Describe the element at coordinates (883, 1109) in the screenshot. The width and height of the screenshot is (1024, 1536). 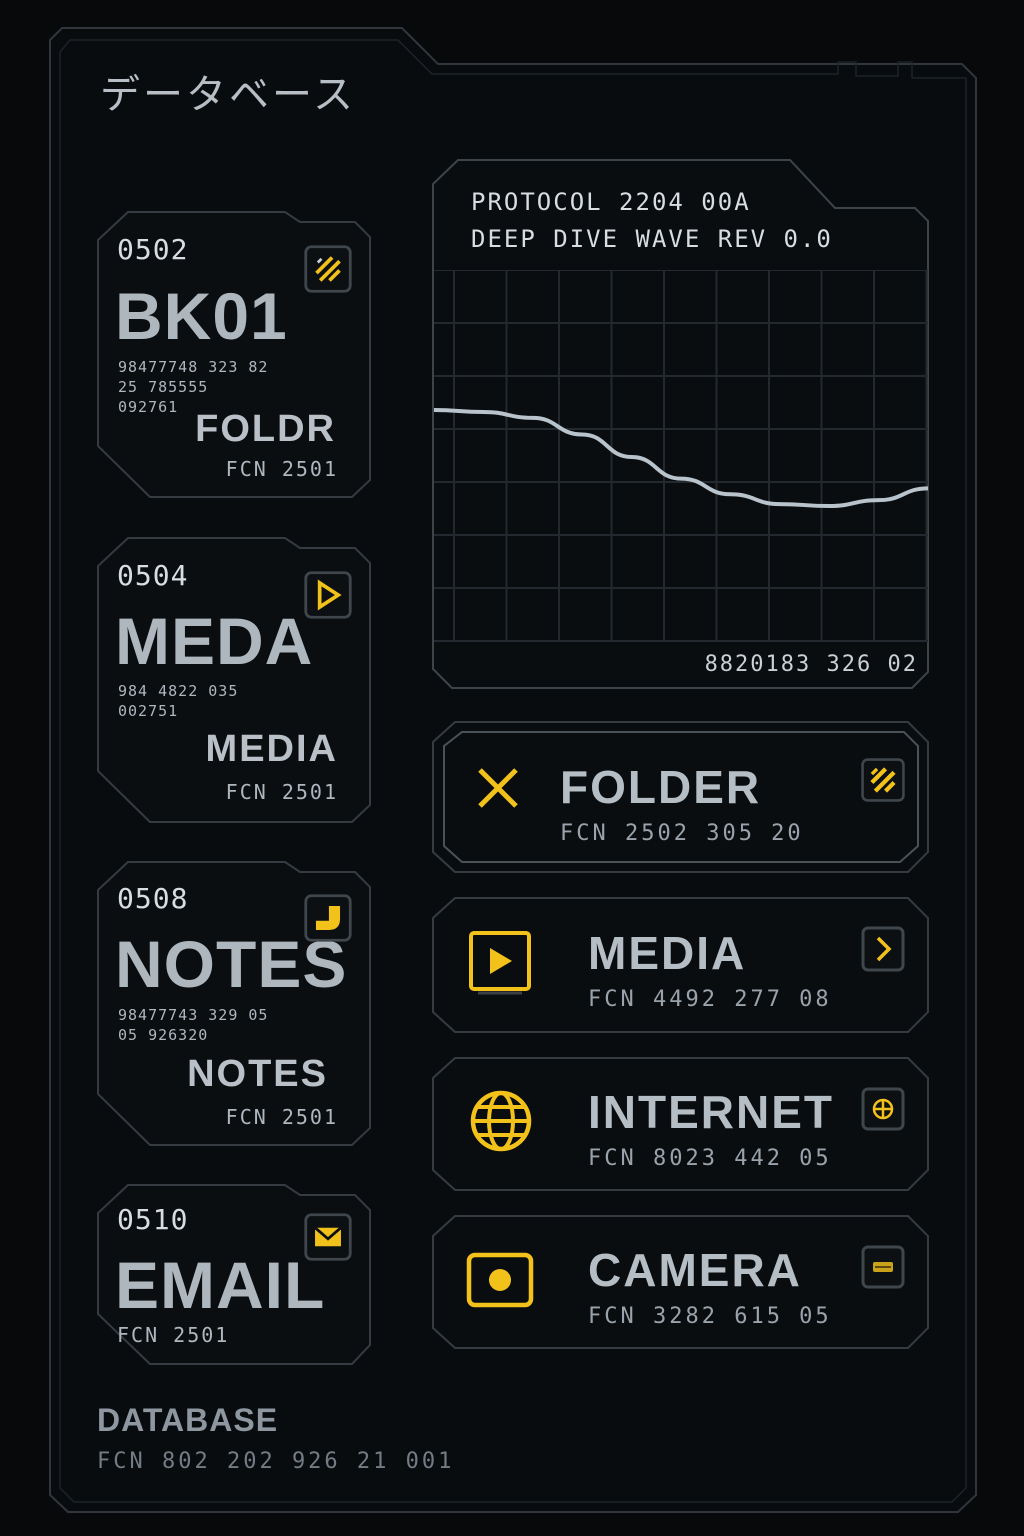
I see `crosshair-icon` at that location.